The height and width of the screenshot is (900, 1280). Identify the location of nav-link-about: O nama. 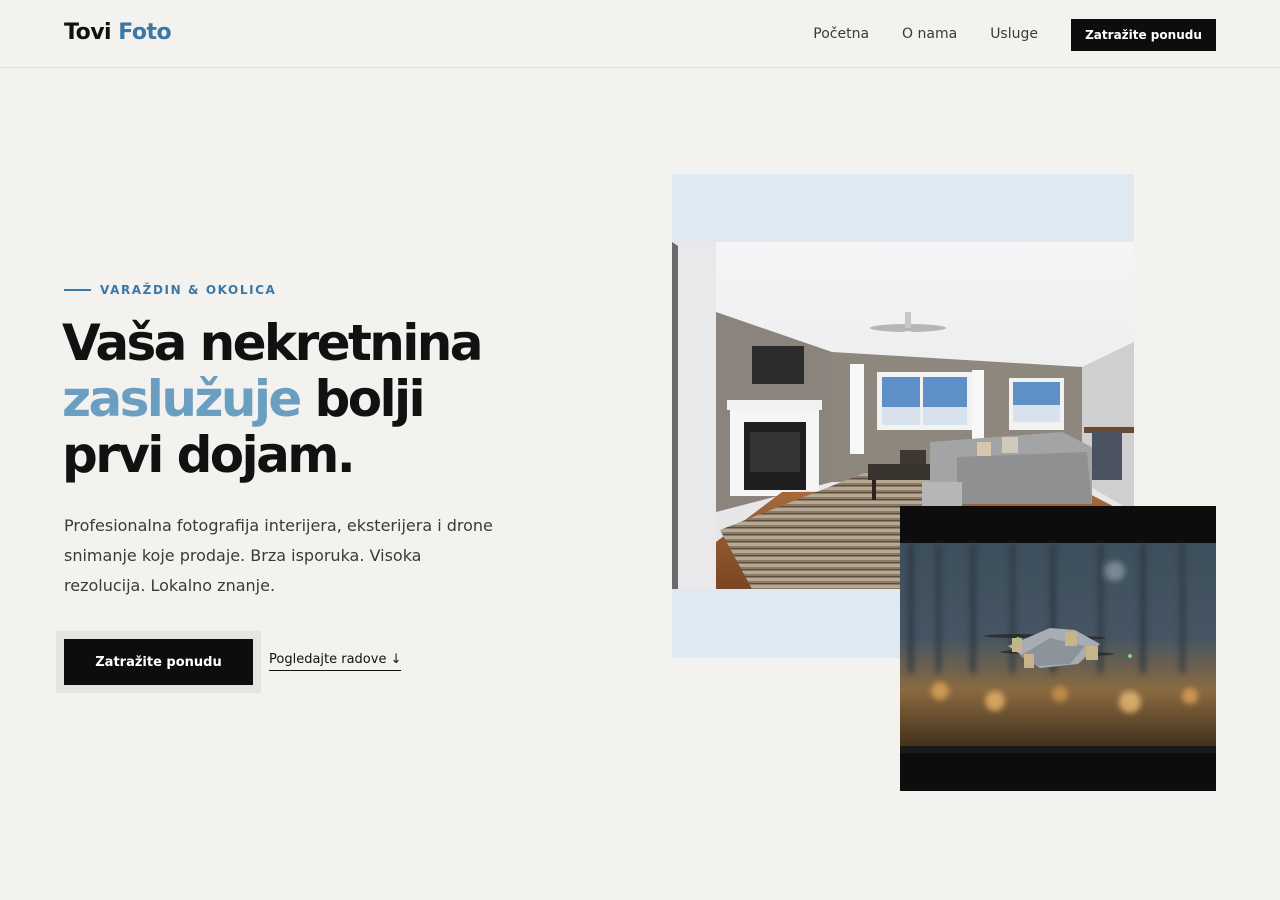
(929, 34).